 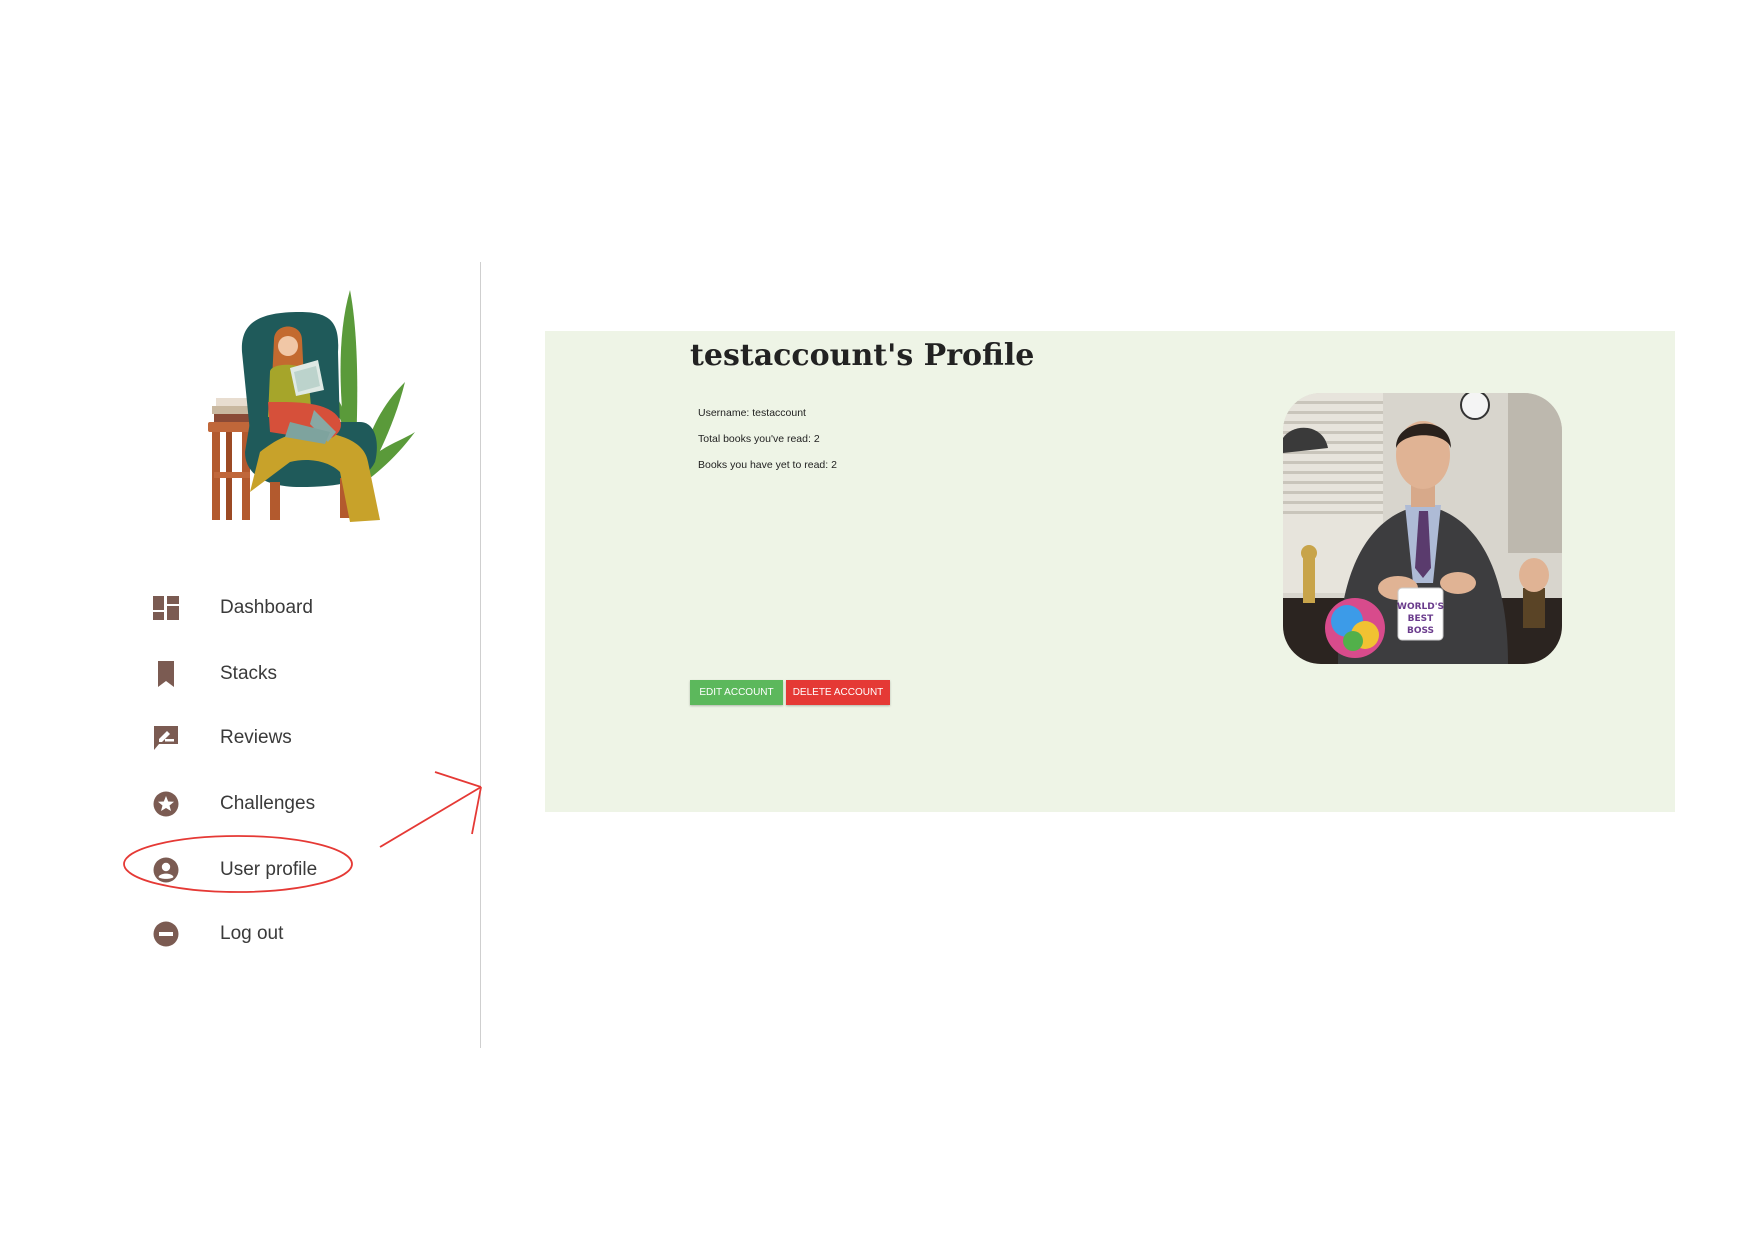 I want to click on sidebar-item-user-profile: User profile, so click(x=233, y=870).